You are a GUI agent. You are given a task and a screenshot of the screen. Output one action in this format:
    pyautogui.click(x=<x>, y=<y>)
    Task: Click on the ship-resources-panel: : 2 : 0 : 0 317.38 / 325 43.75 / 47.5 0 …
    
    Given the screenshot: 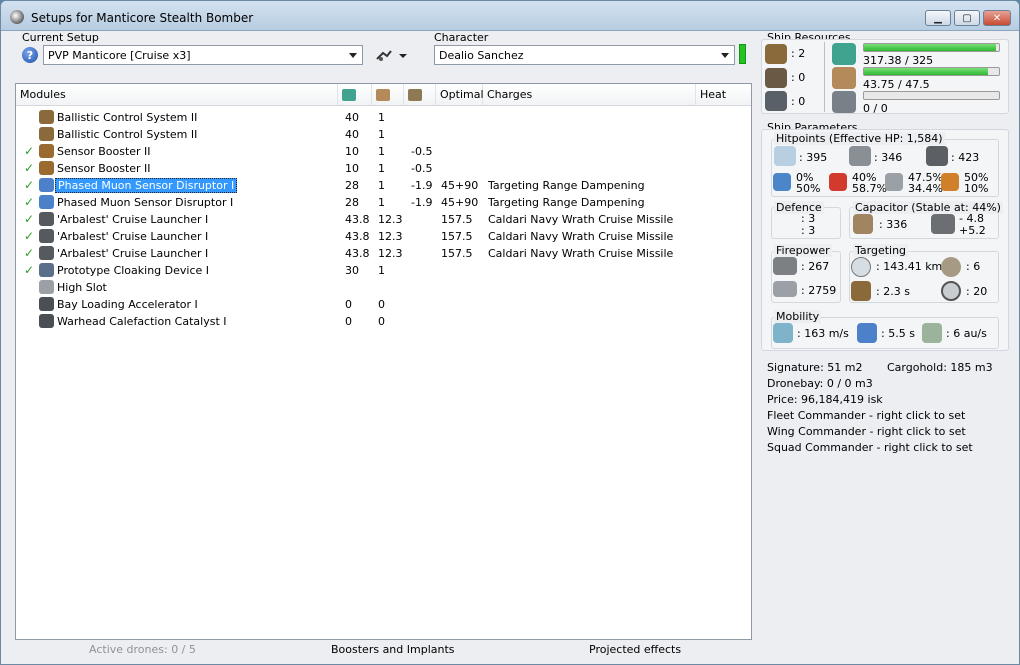 What is the action you would take?
    pyautogui.click(x=885, y=77)
    